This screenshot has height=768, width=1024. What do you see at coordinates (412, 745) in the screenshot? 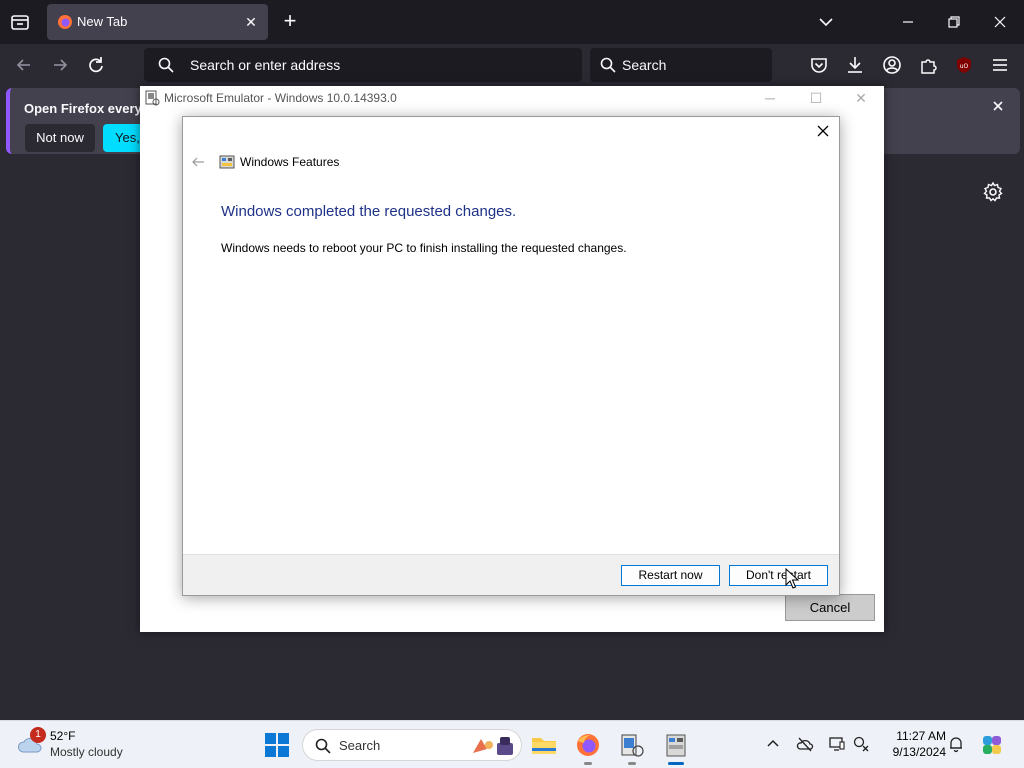
I see `taskbar-search-box: Search` at bounding box center [412, 745].